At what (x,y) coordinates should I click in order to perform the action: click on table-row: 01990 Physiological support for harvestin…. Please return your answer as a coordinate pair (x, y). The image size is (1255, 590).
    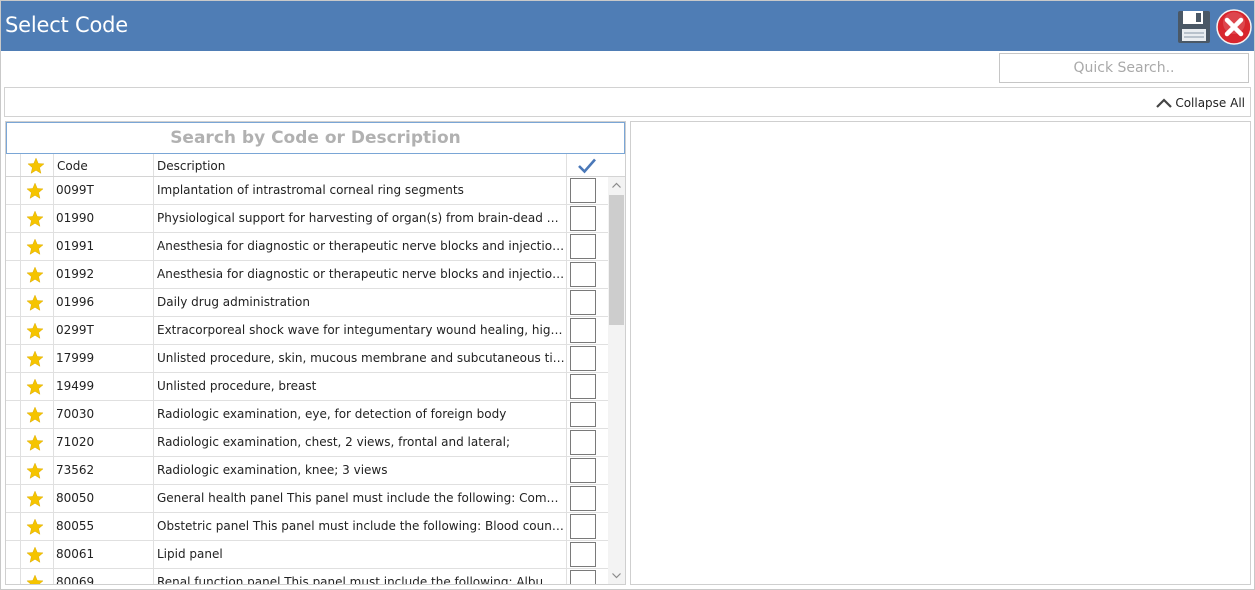
    Looking at the image, I should click on (307, 219).